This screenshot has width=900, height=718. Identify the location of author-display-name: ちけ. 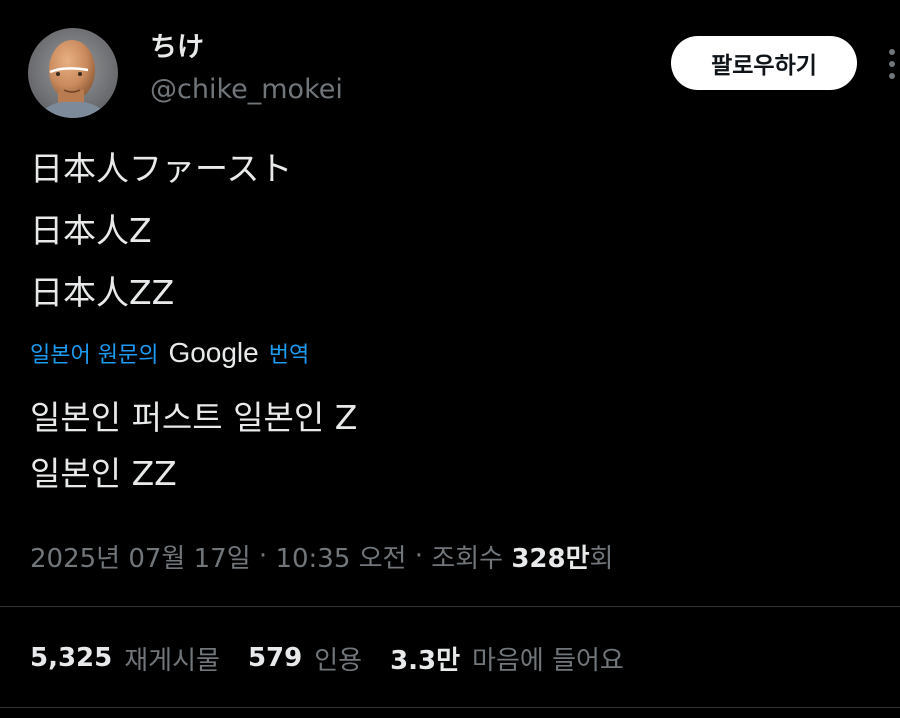
(177, 48).